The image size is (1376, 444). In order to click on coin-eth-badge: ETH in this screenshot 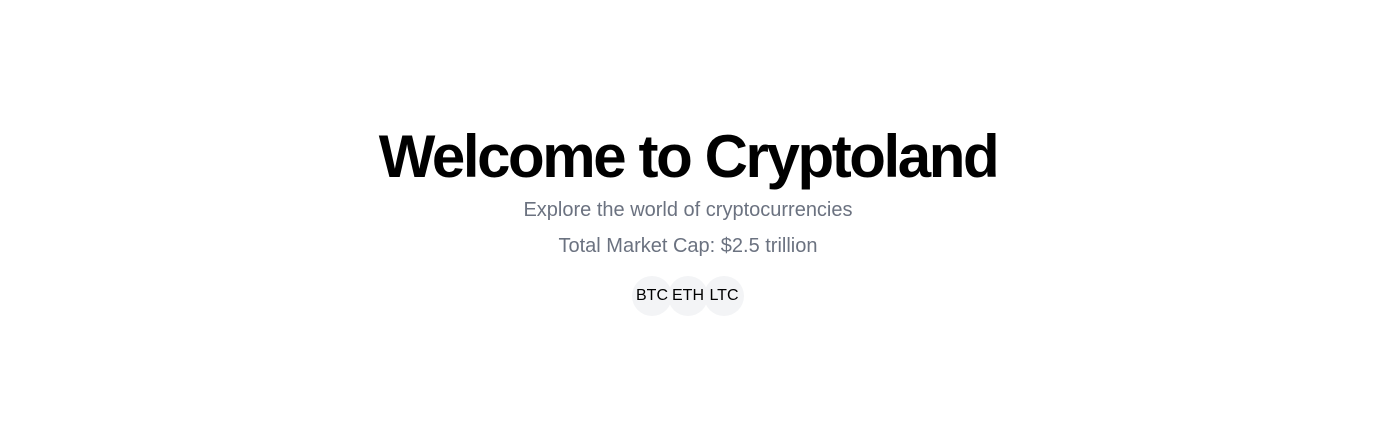, I will do `click(688, 296)`.